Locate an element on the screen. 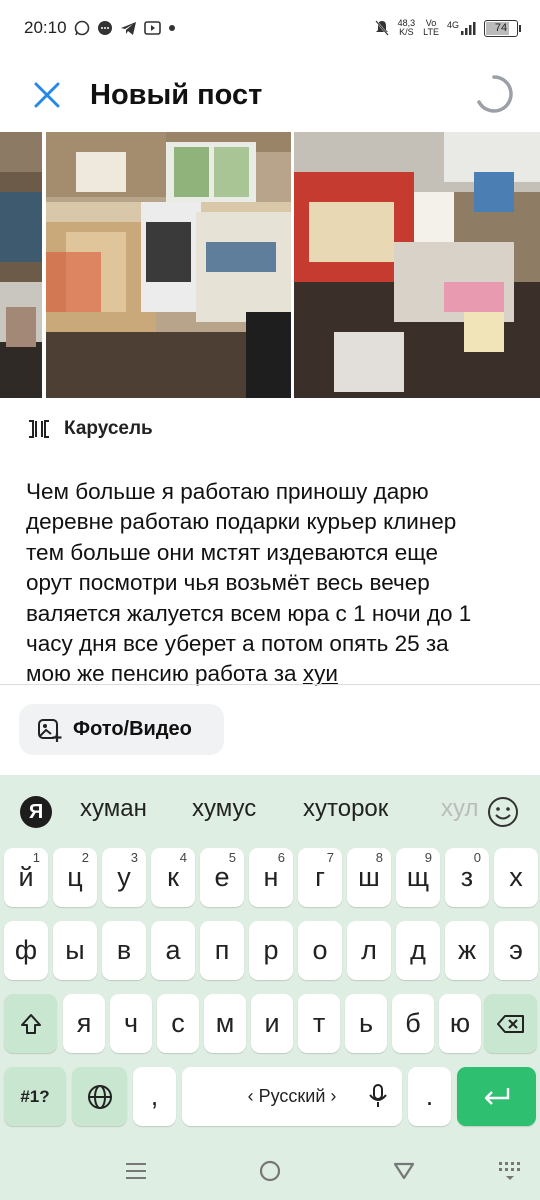 The image size is (540, 1200). key-hint: 8 is located at coordinates (379, 857).